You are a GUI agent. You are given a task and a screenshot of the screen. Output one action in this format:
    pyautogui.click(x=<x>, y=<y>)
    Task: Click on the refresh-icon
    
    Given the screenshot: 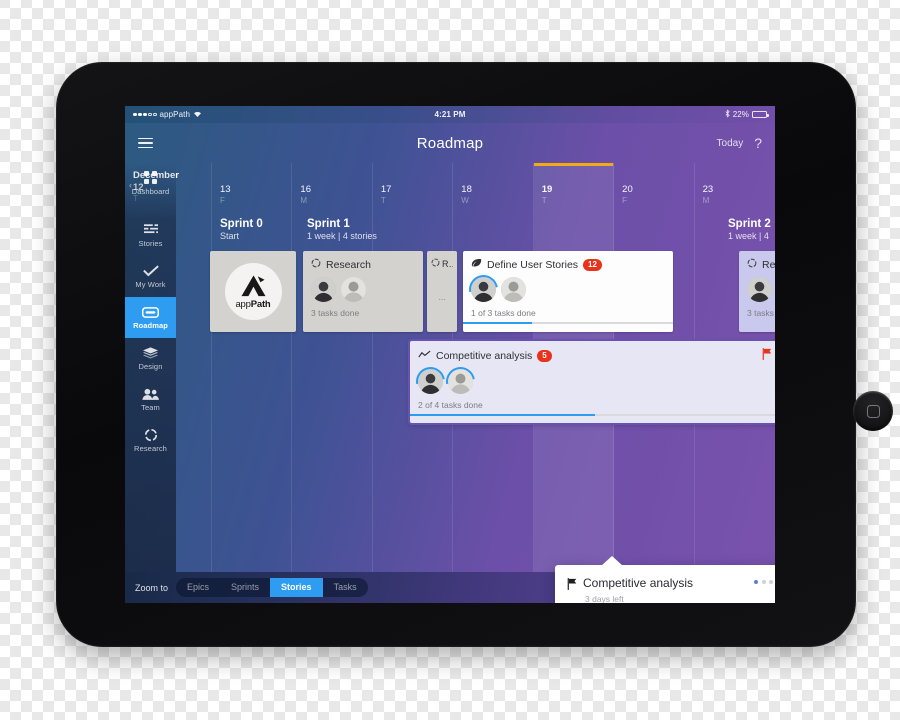 What is the action you would take?
    pyautogui.click(x=151, y=435)
    